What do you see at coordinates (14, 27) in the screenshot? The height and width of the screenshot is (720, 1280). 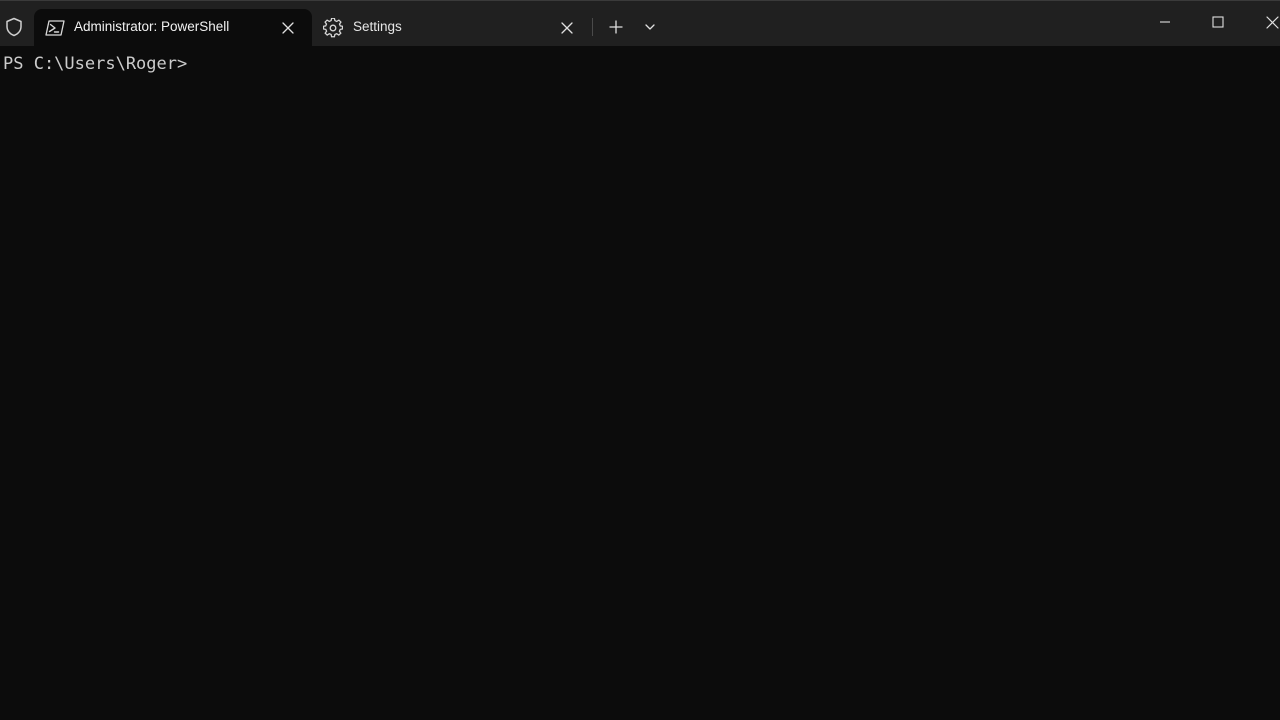 I see `admin-shield-icon` at bounding box center [14, 27].